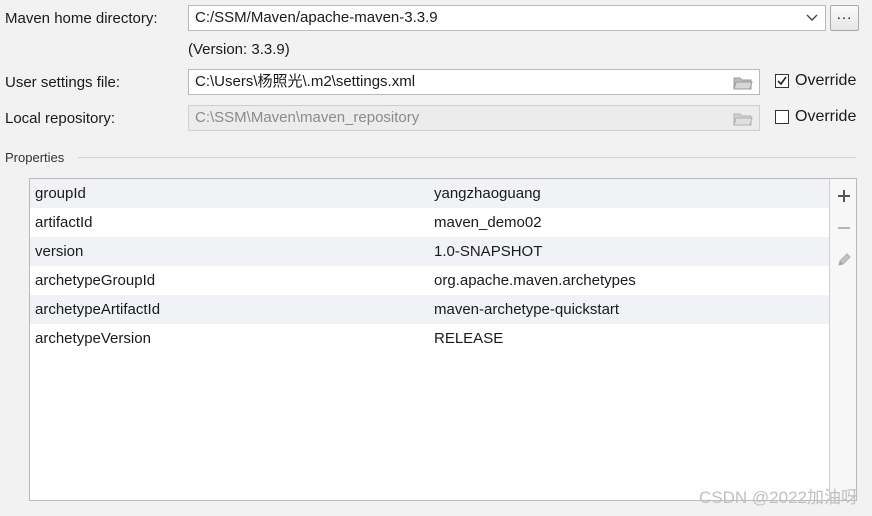  Describe the element at coordinates (842, 339) in the screenshot. I see `properties-toolbar` at that location.